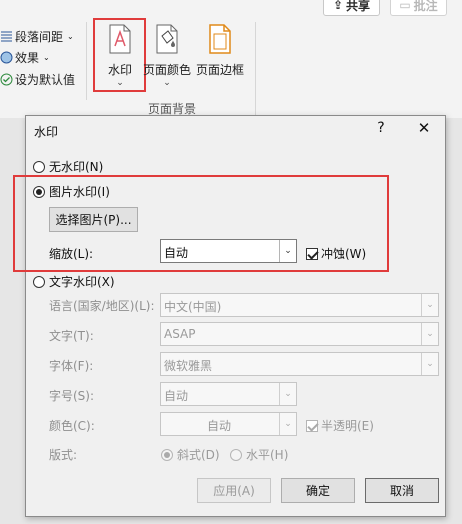 This screenshot has height=524, width=462. What do you see at coordinates (71, 366) in the screenshot?
I see `font-label: 字体(F):` at bounding box center [71, 366].